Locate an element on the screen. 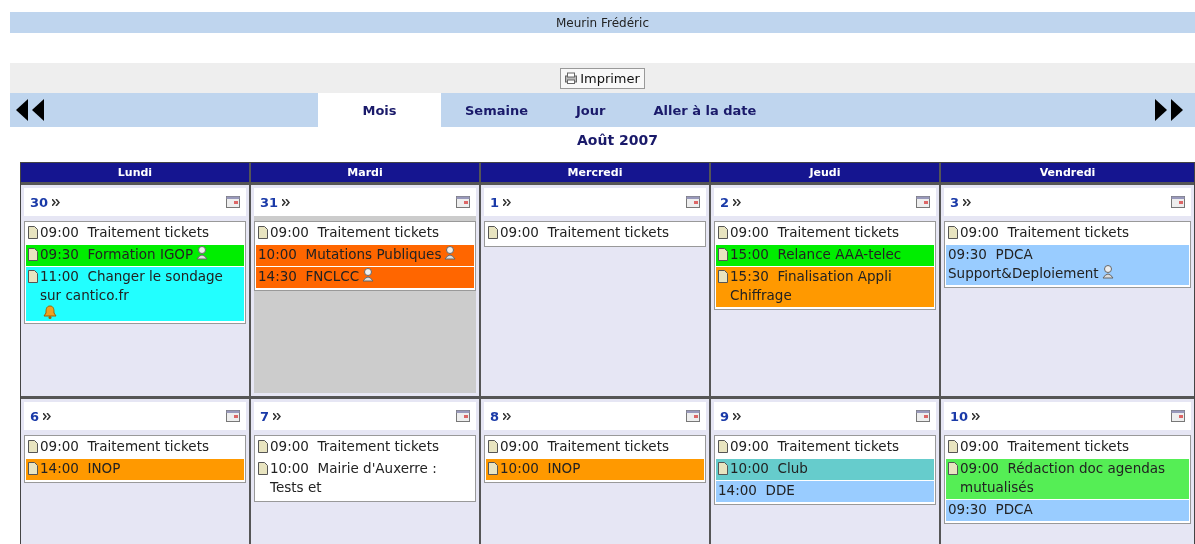  day-link: 7 is located at coordinates (265, 416).